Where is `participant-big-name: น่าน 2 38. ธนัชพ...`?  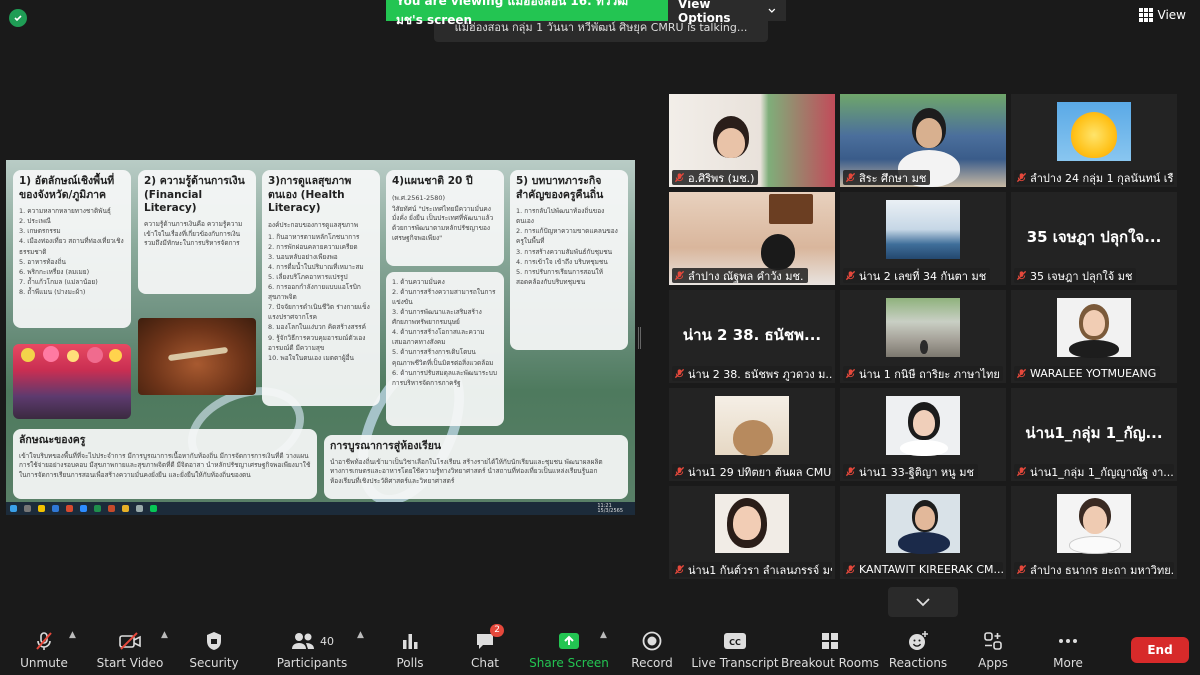
participant-big-name: น่าน 2 38. ธนัชพ... is located at coordinates (752, 335).